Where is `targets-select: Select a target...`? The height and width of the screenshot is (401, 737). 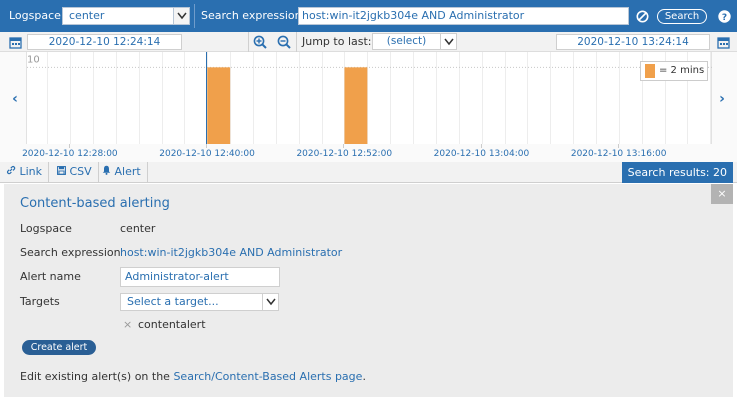 targets-select: Select a target... is located at coordinates (199, 302).